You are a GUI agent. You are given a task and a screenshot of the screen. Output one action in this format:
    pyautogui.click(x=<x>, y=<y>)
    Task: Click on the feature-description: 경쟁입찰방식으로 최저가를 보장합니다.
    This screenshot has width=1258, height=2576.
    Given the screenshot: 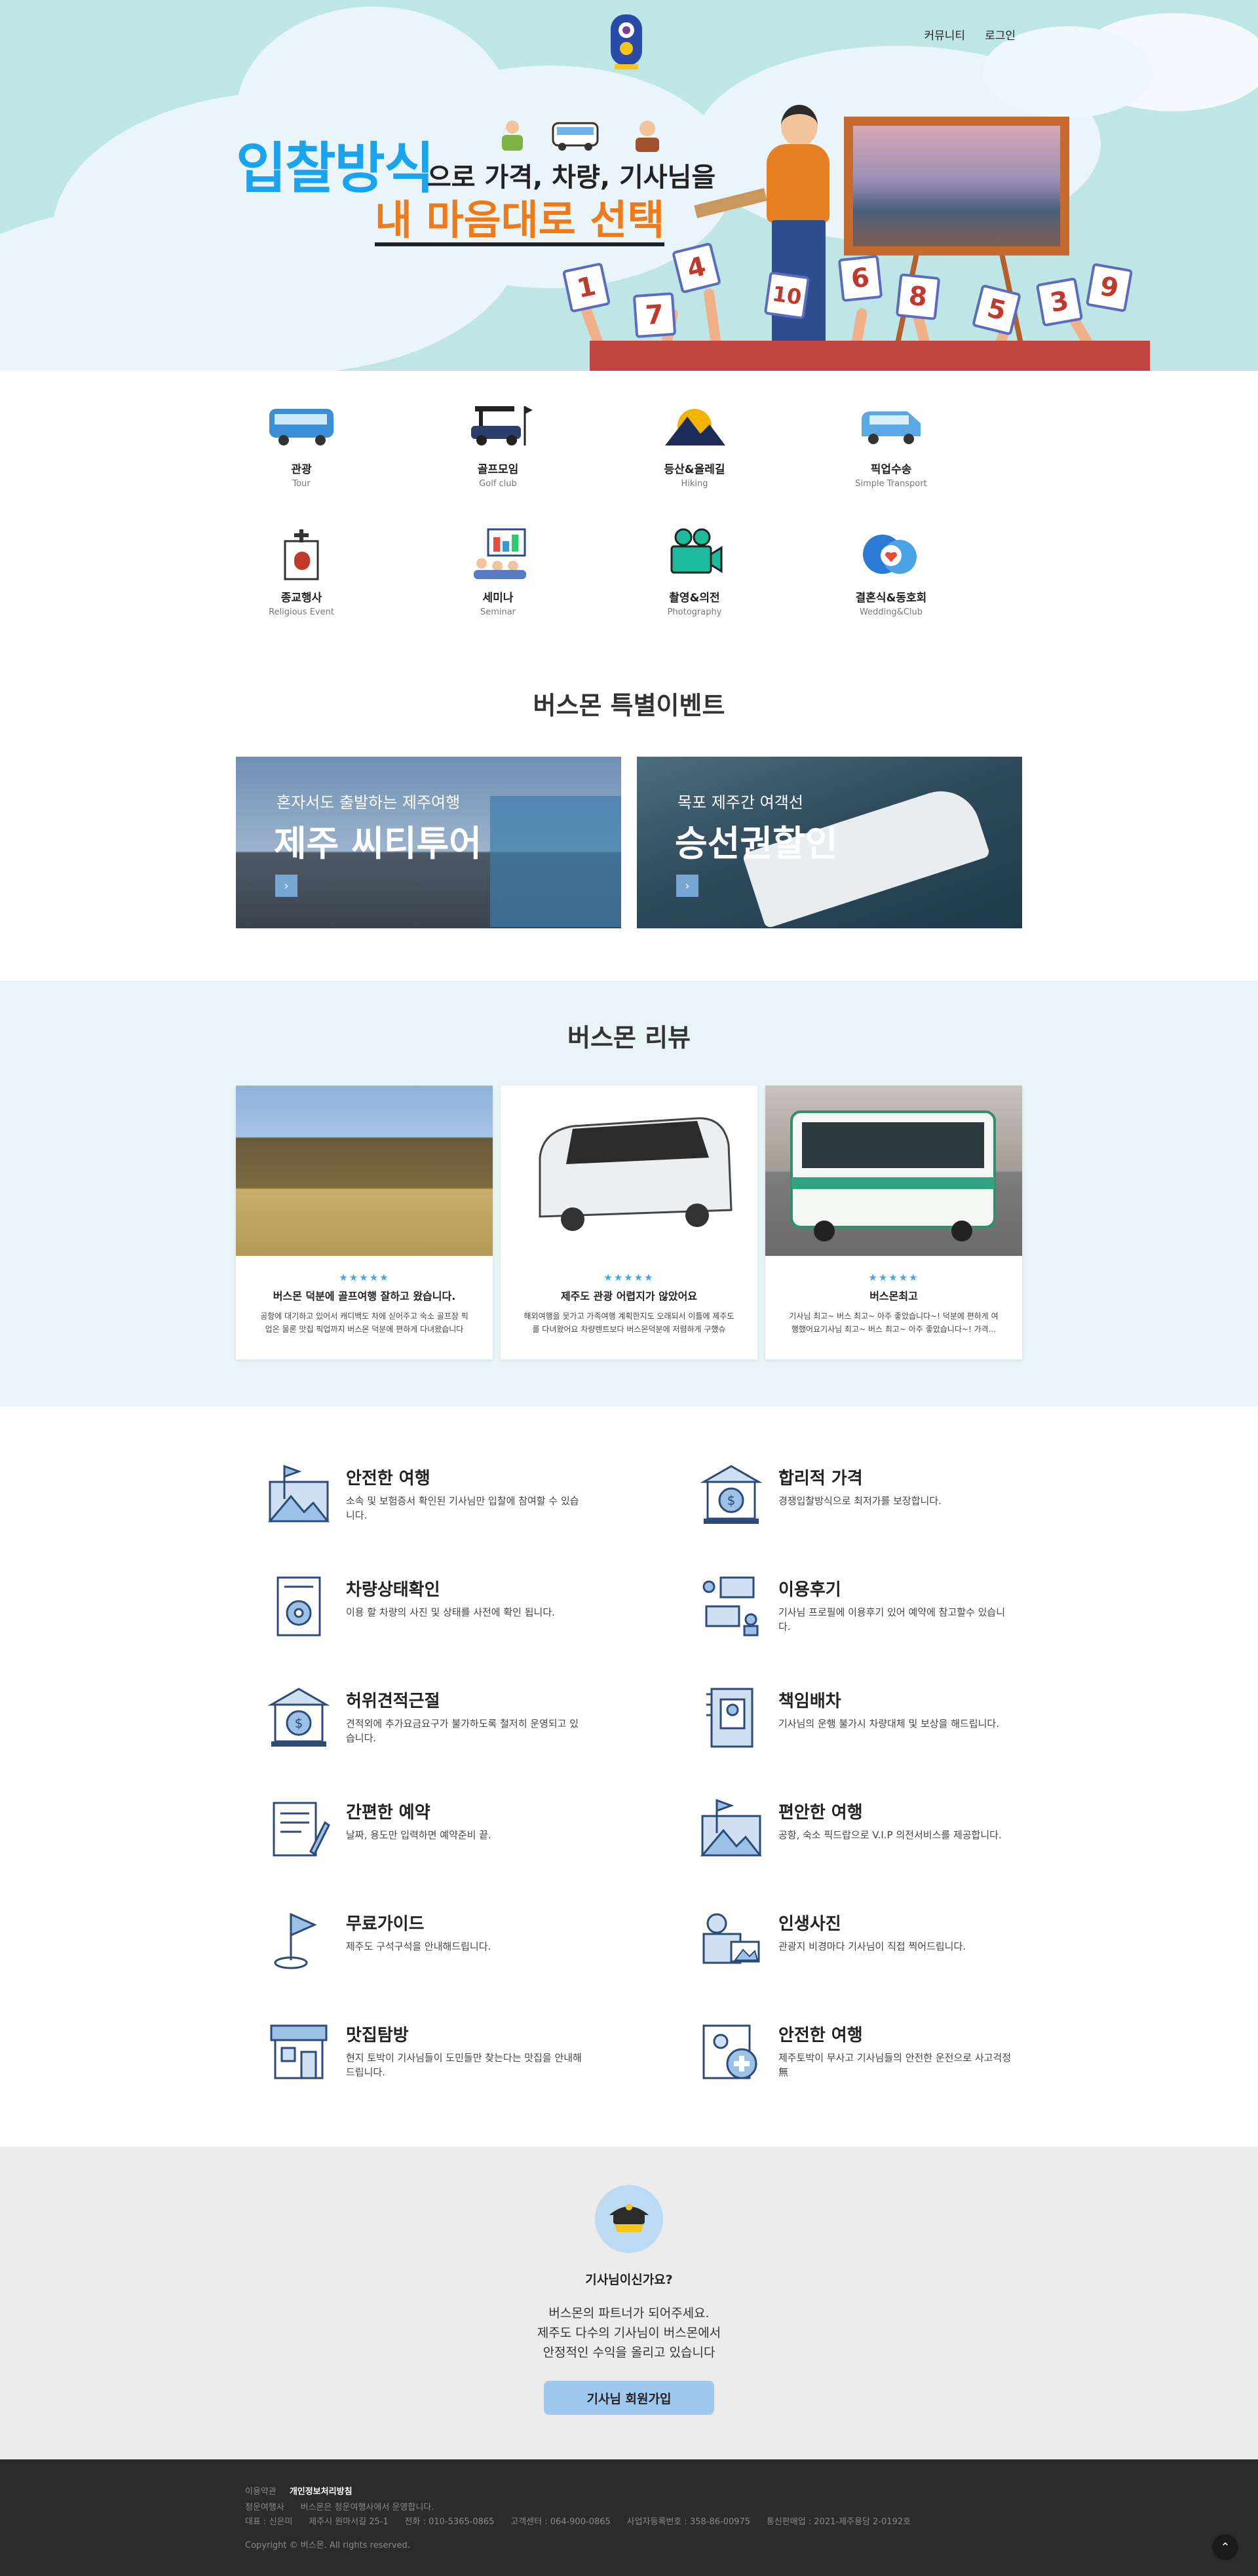 What is the action you would take?
    pyautogui.click(x=860, y=1501)
    